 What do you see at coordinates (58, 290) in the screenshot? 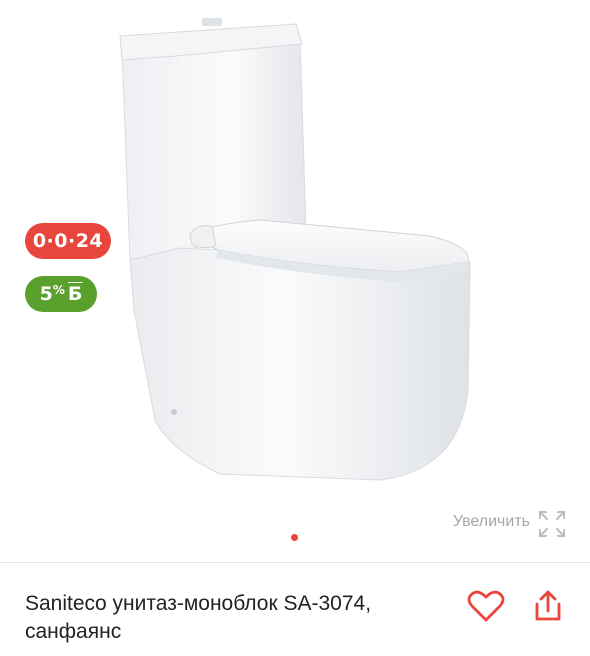
I see `bonus-percent: %` at bounding box center [58, 290].